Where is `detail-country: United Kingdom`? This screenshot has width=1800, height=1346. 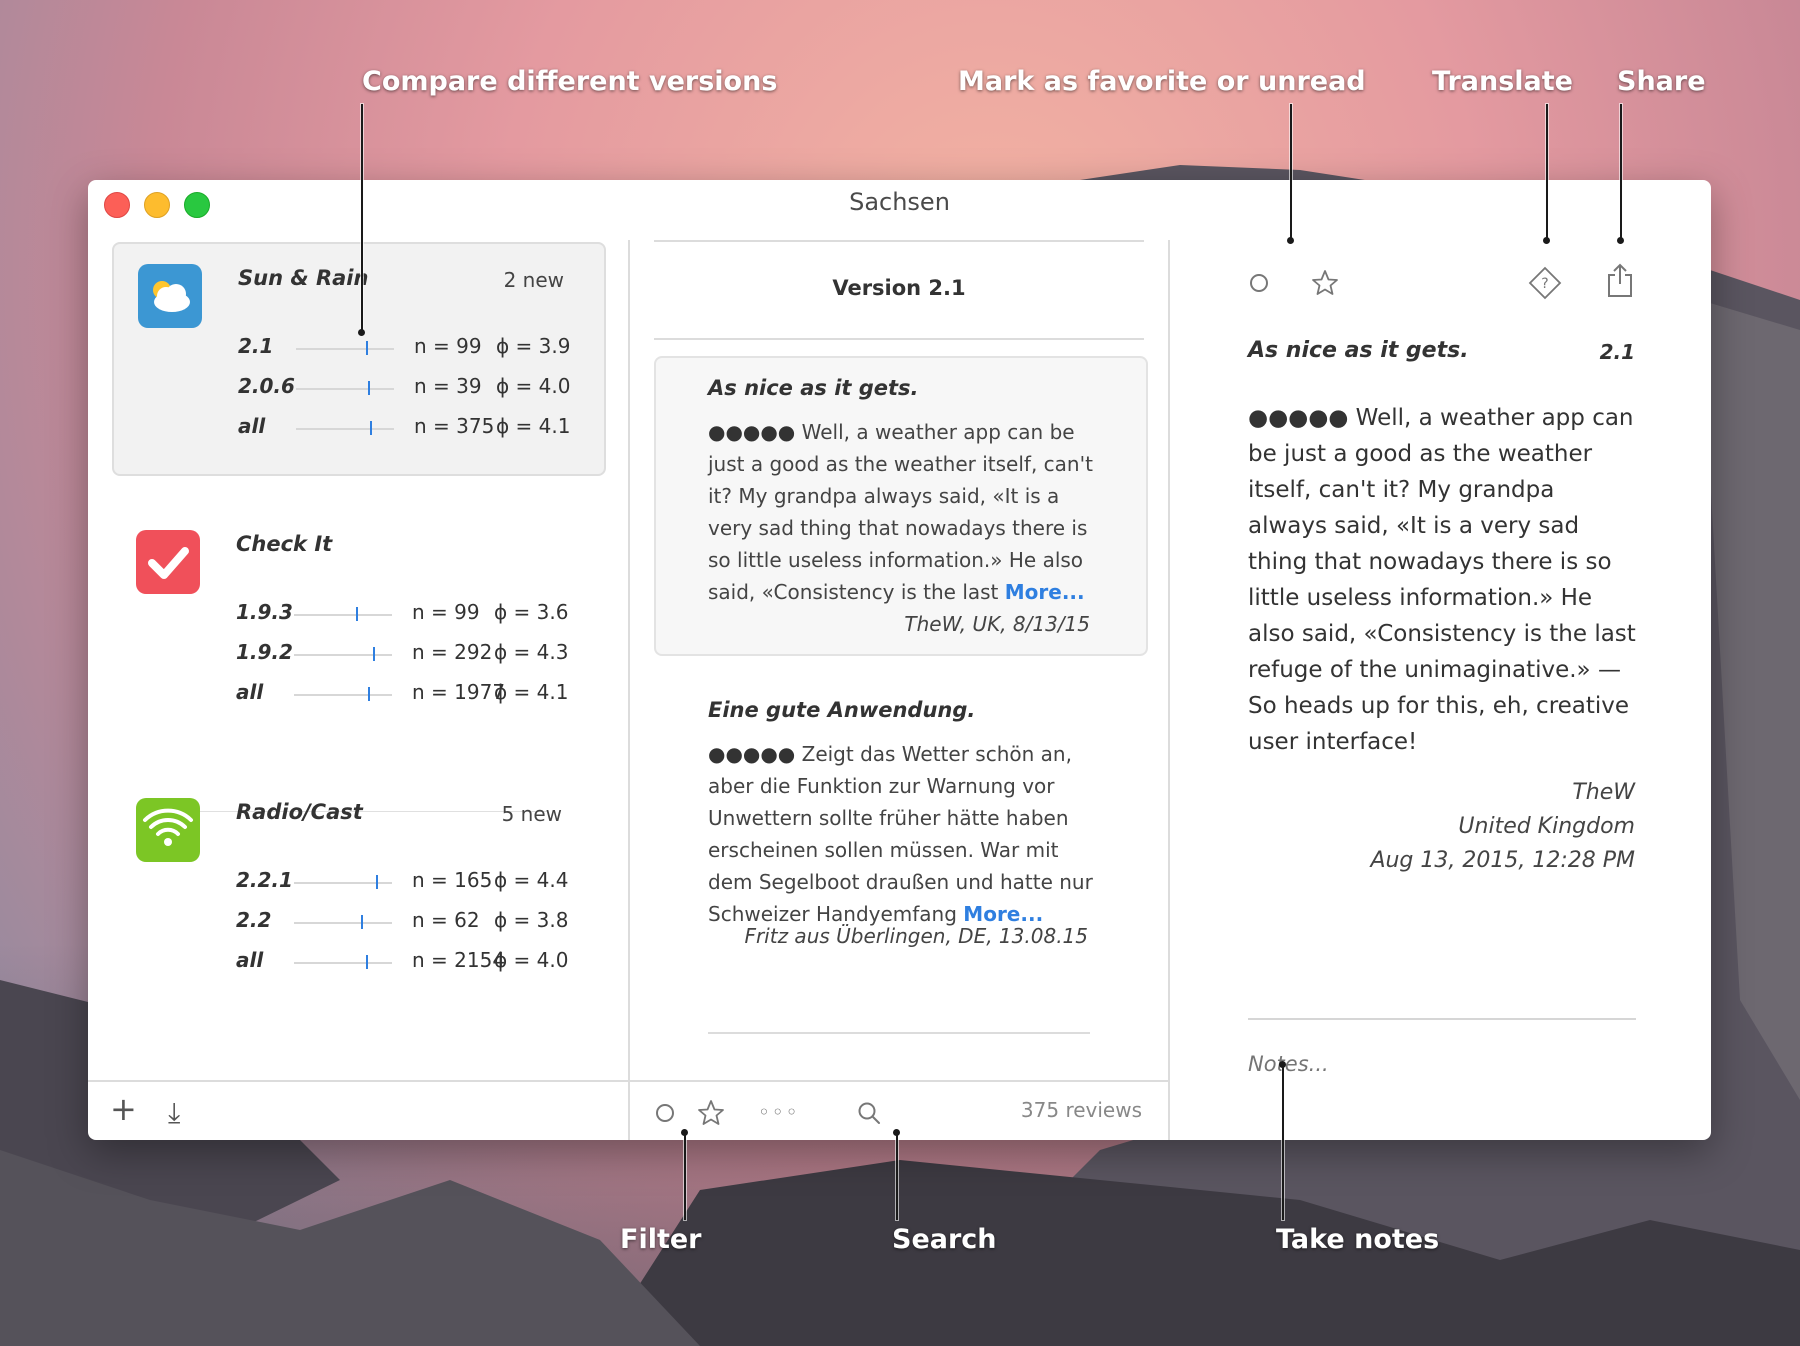 detail-country: United Kingdom is located at coordinates (1546, 826).